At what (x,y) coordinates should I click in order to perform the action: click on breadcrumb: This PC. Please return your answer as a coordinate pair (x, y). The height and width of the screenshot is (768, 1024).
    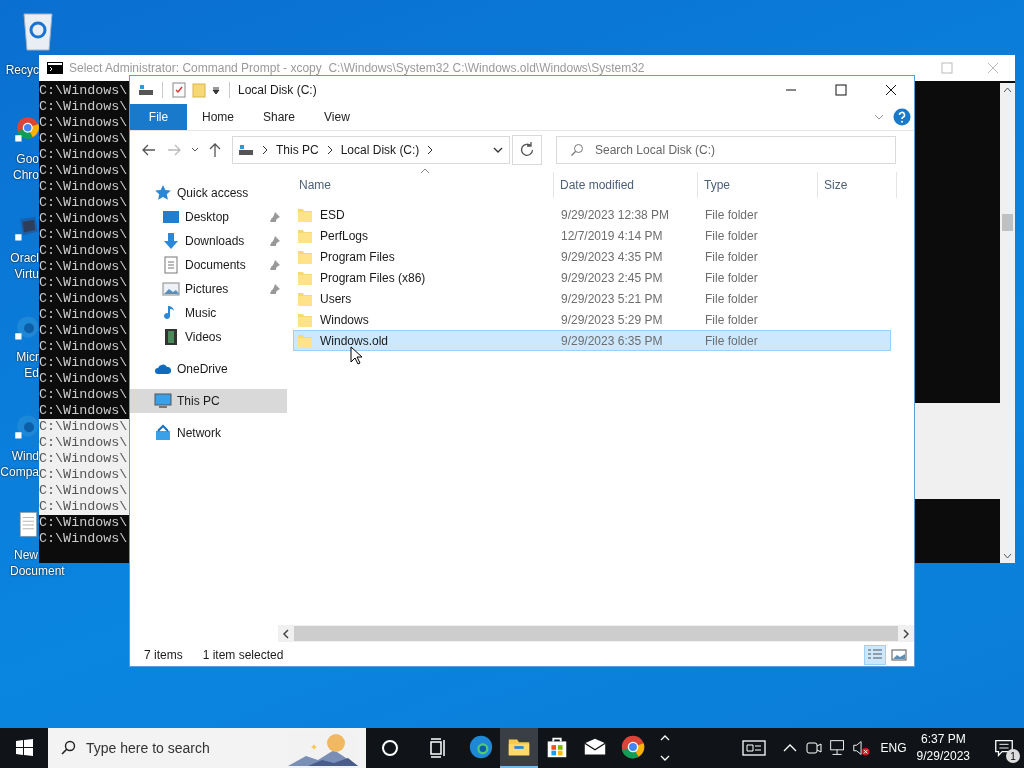
    Looking at the image, I should click on (297, 150).